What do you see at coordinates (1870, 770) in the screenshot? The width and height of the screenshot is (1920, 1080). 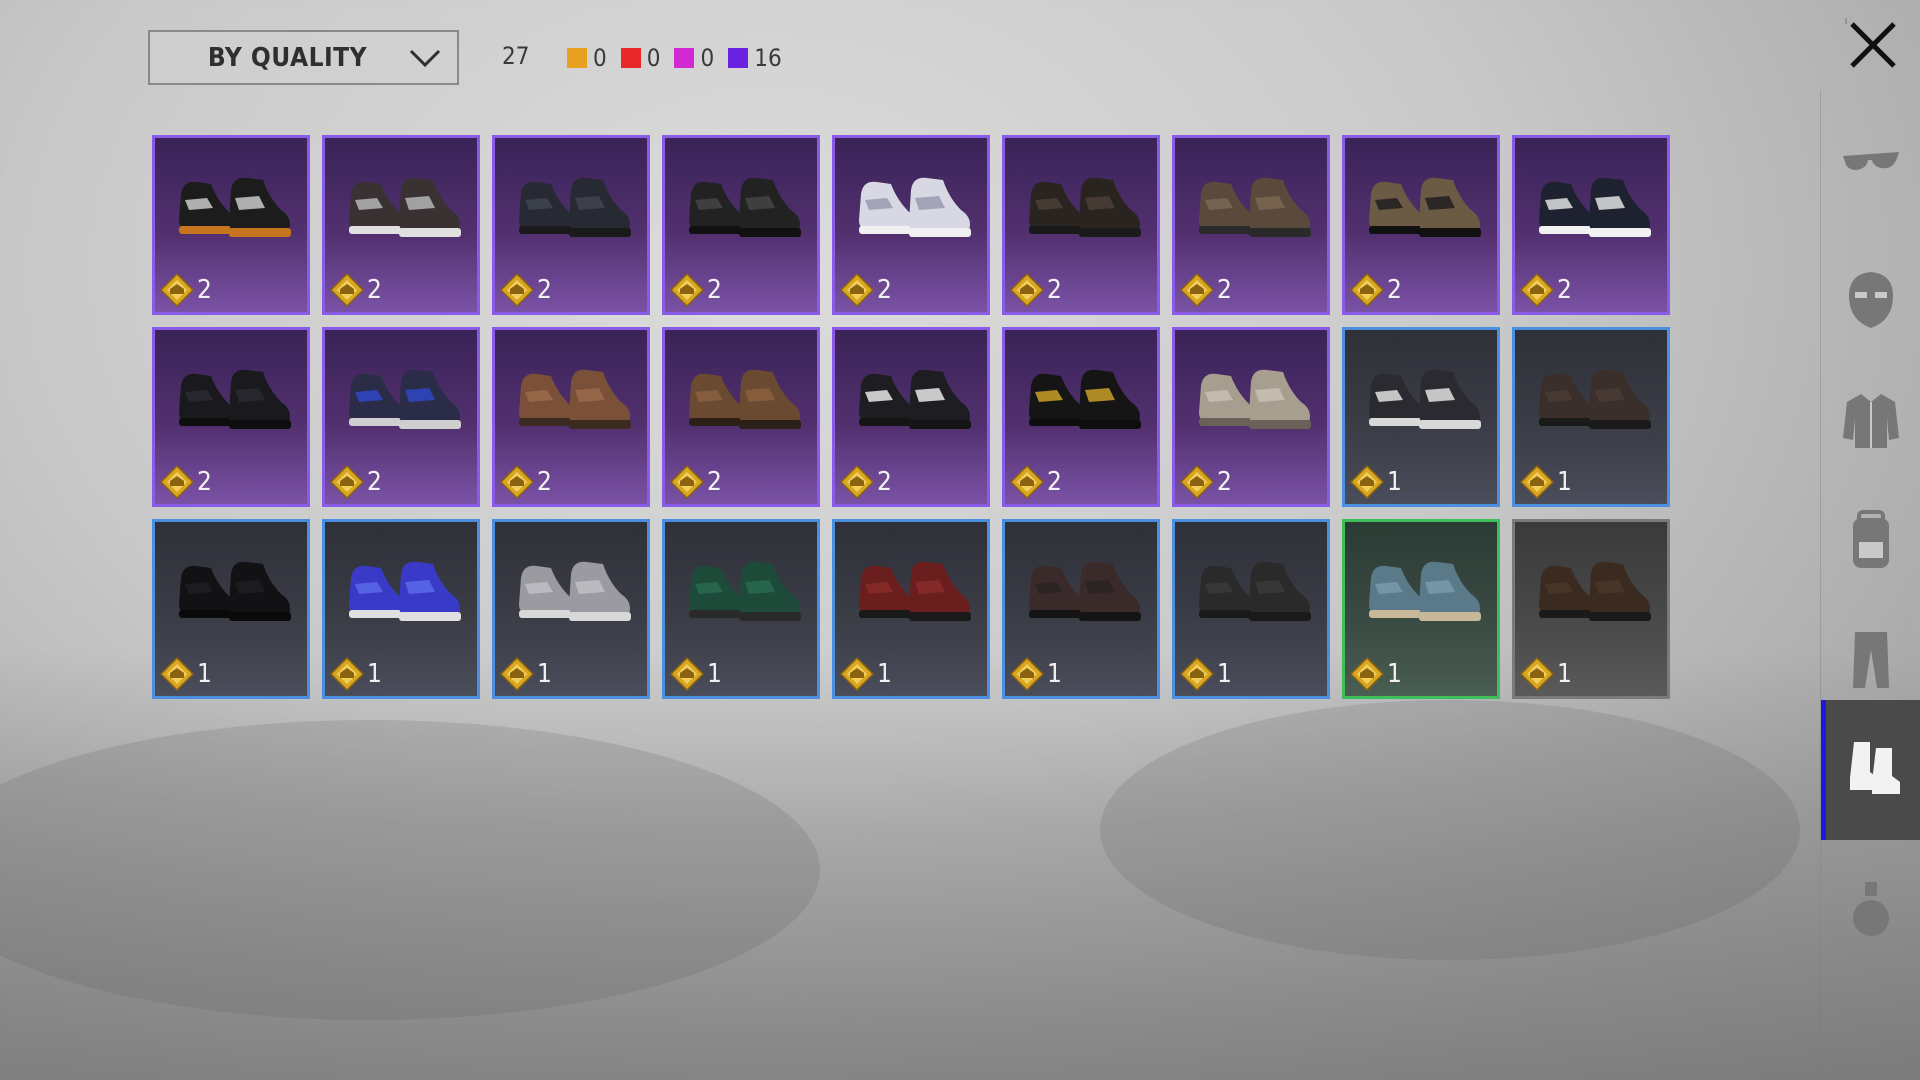 I see `sidebar-item-shoes` at bounding box center [1870, 770].